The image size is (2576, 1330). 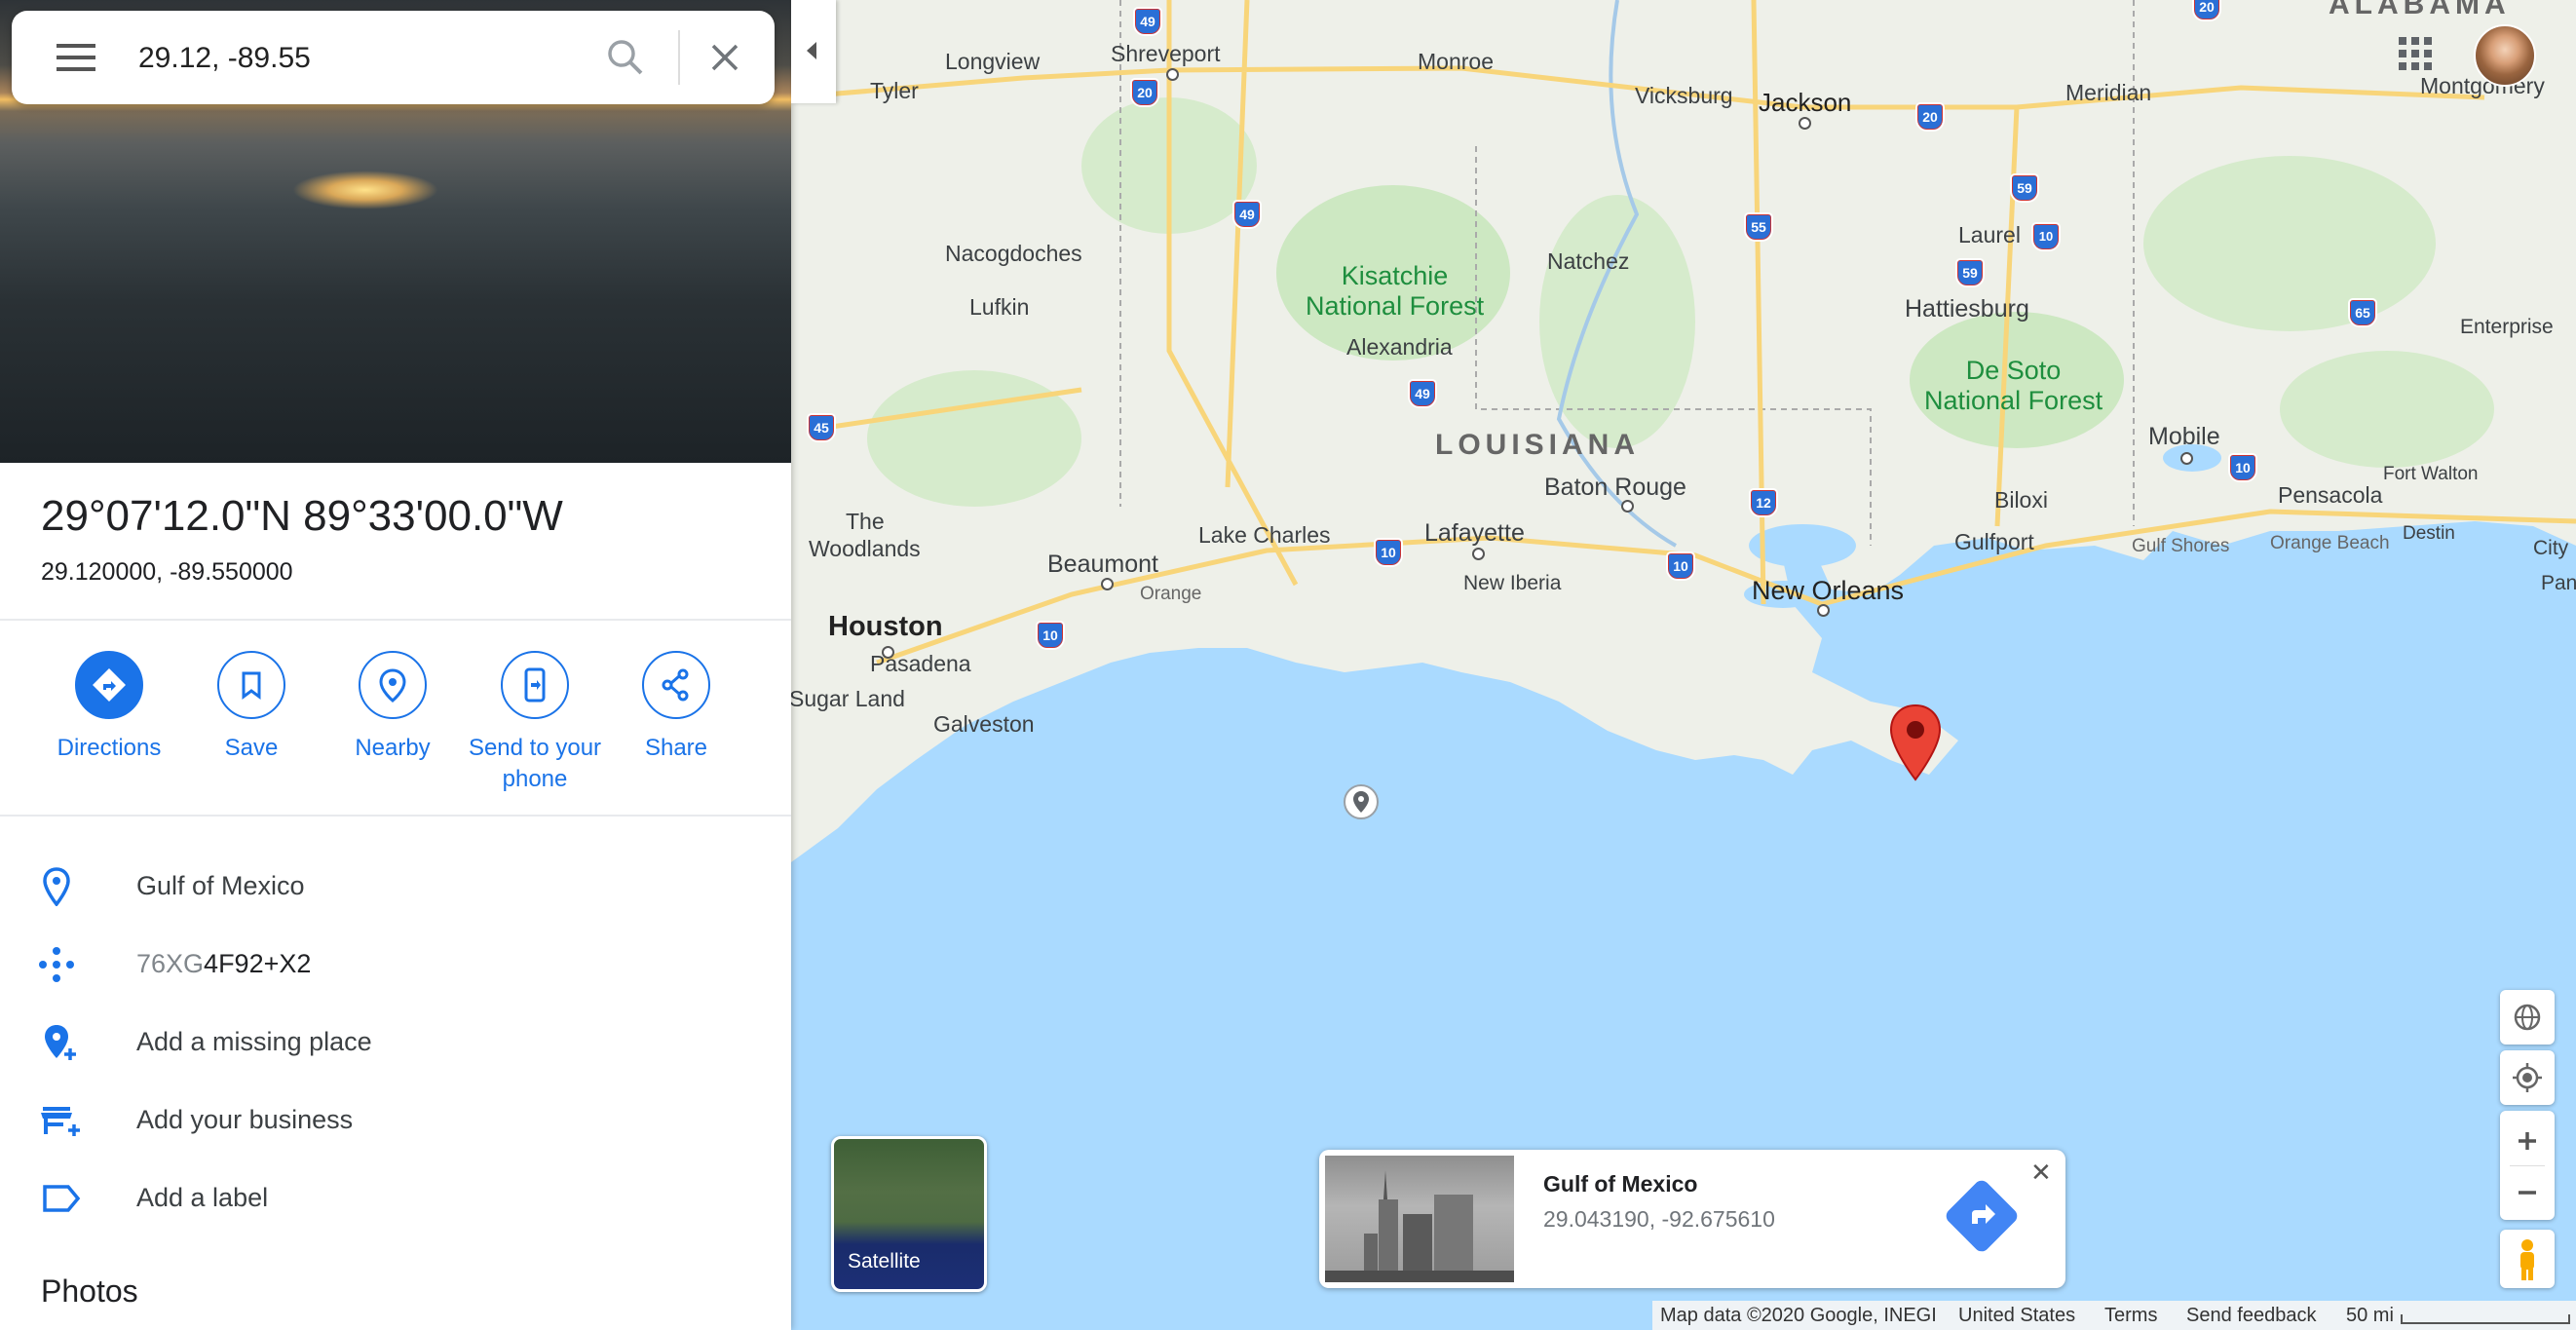 I want to click on add-missing-place-row: Add a missing place, so click(x=395, y=1042).